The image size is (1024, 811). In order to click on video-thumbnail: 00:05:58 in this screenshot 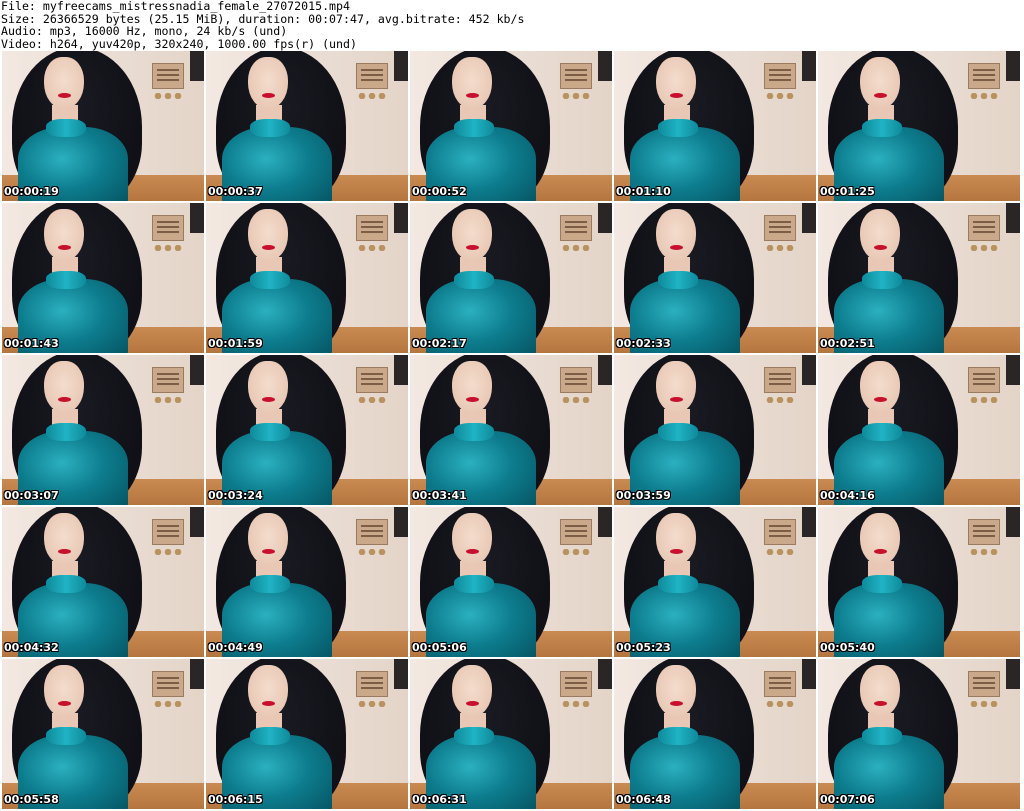, I will do `click(103, 734)`.